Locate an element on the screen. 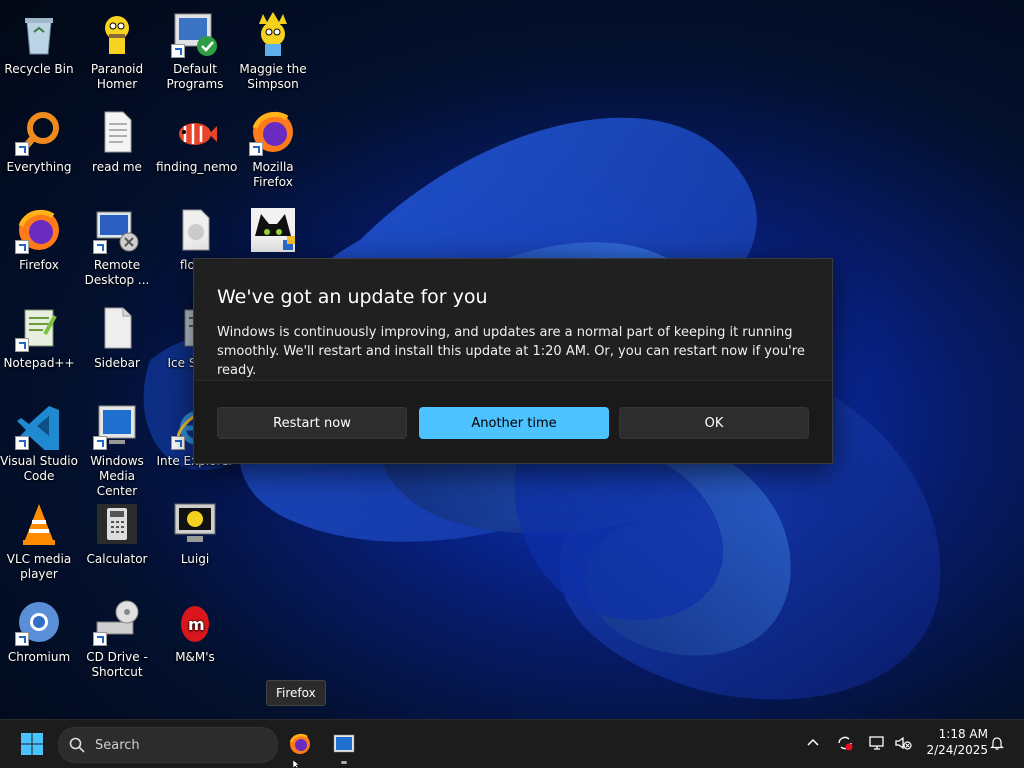 This screenshot has height=768, width=1024. taskbar: 1:18 AM 2/24/2025 is located at coordinates (512, 743).